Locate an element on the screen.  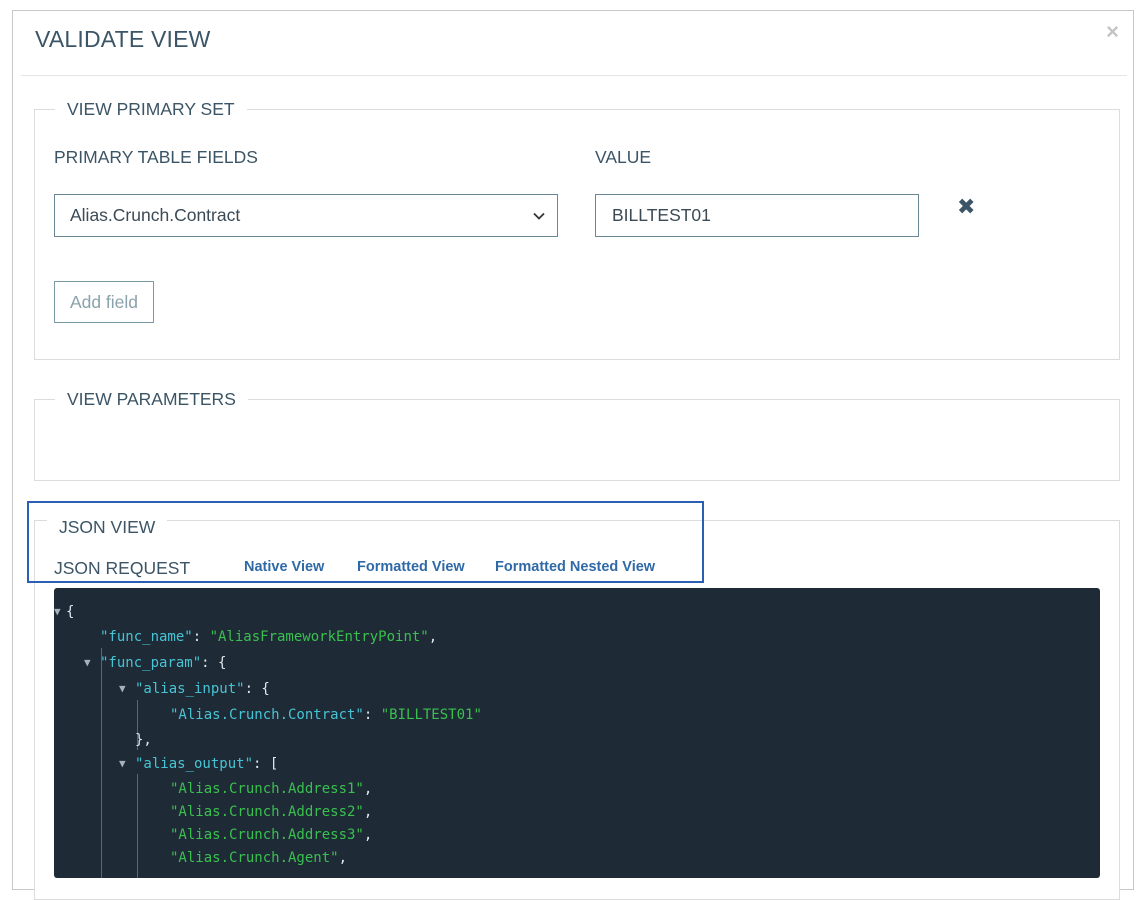
primary-table-fields-label: PRIMARY TABLE FIELDS is located at coordinates (156, 157).